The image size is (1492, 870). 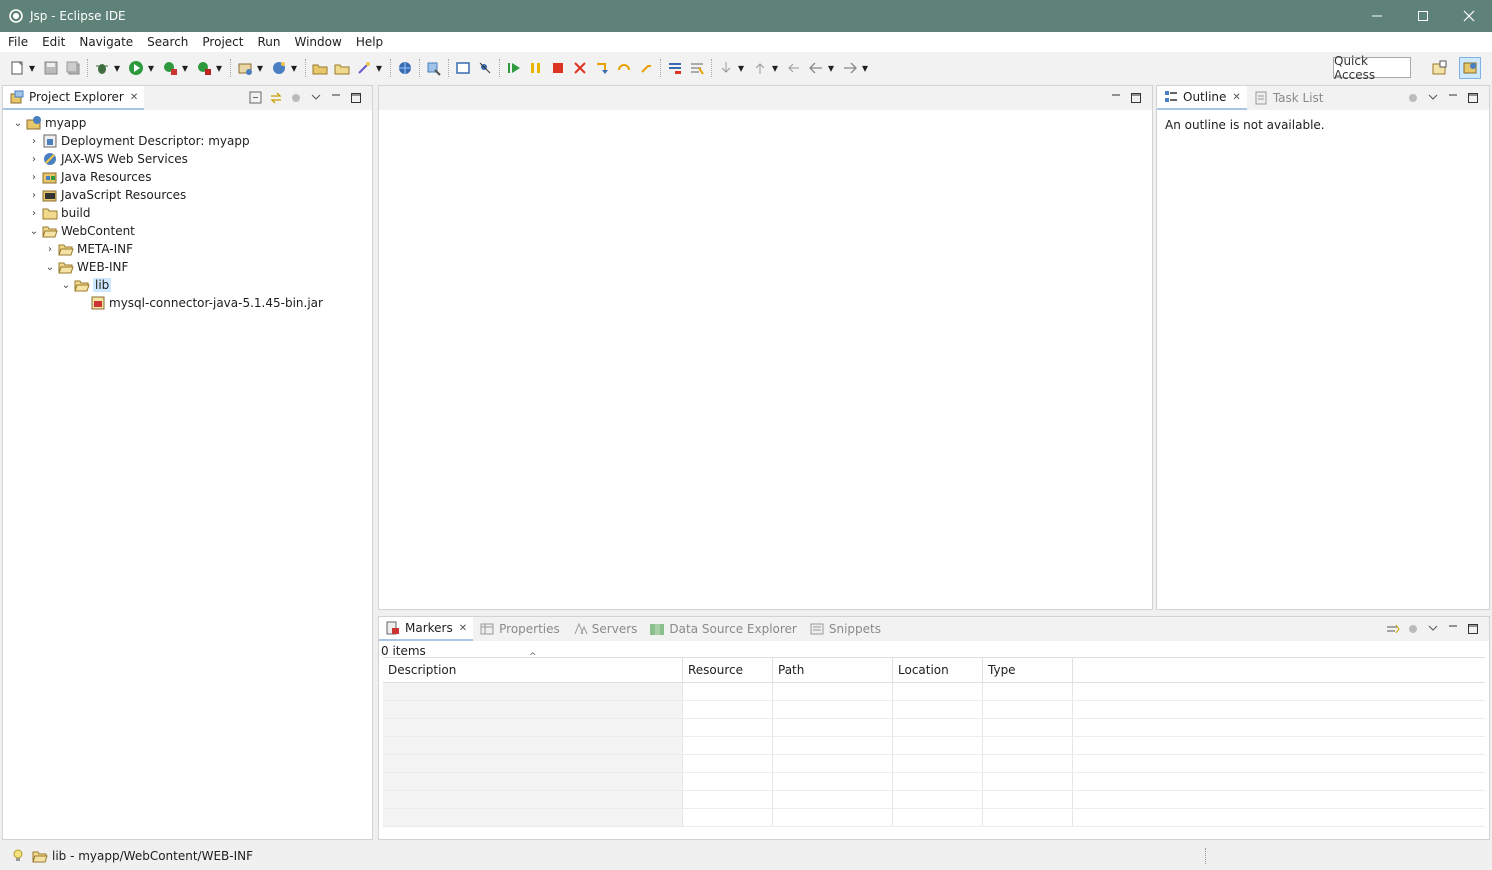 What do you see at coordinates (697, 68) in the screenshot?
I see `toggle-mark-occurrences-icon` at bounding box center [697, 68].